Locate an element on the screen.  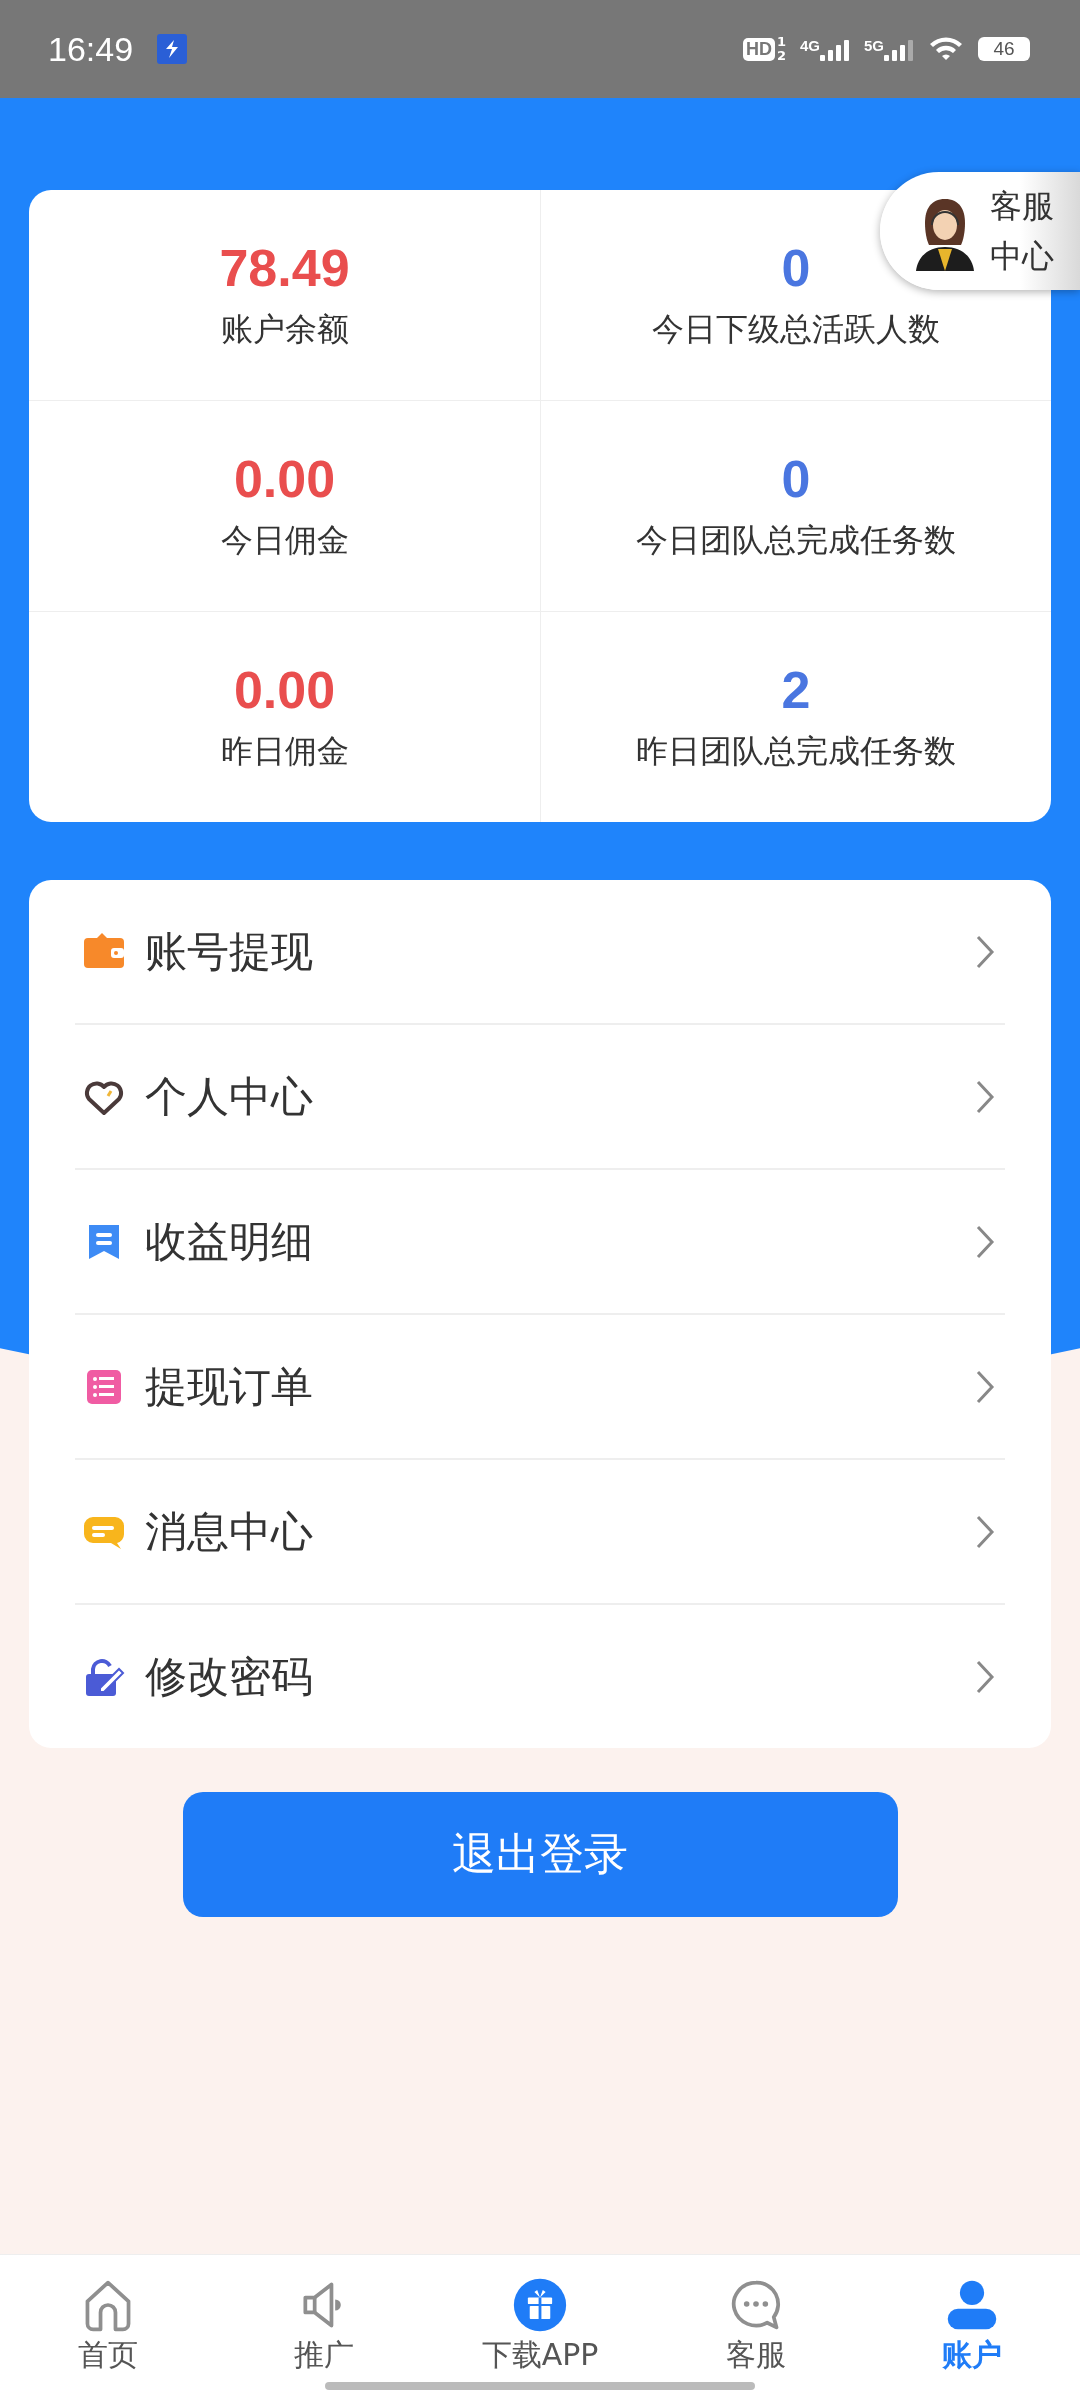
stat-value: 78.49 is located at coordinates (284, 268).